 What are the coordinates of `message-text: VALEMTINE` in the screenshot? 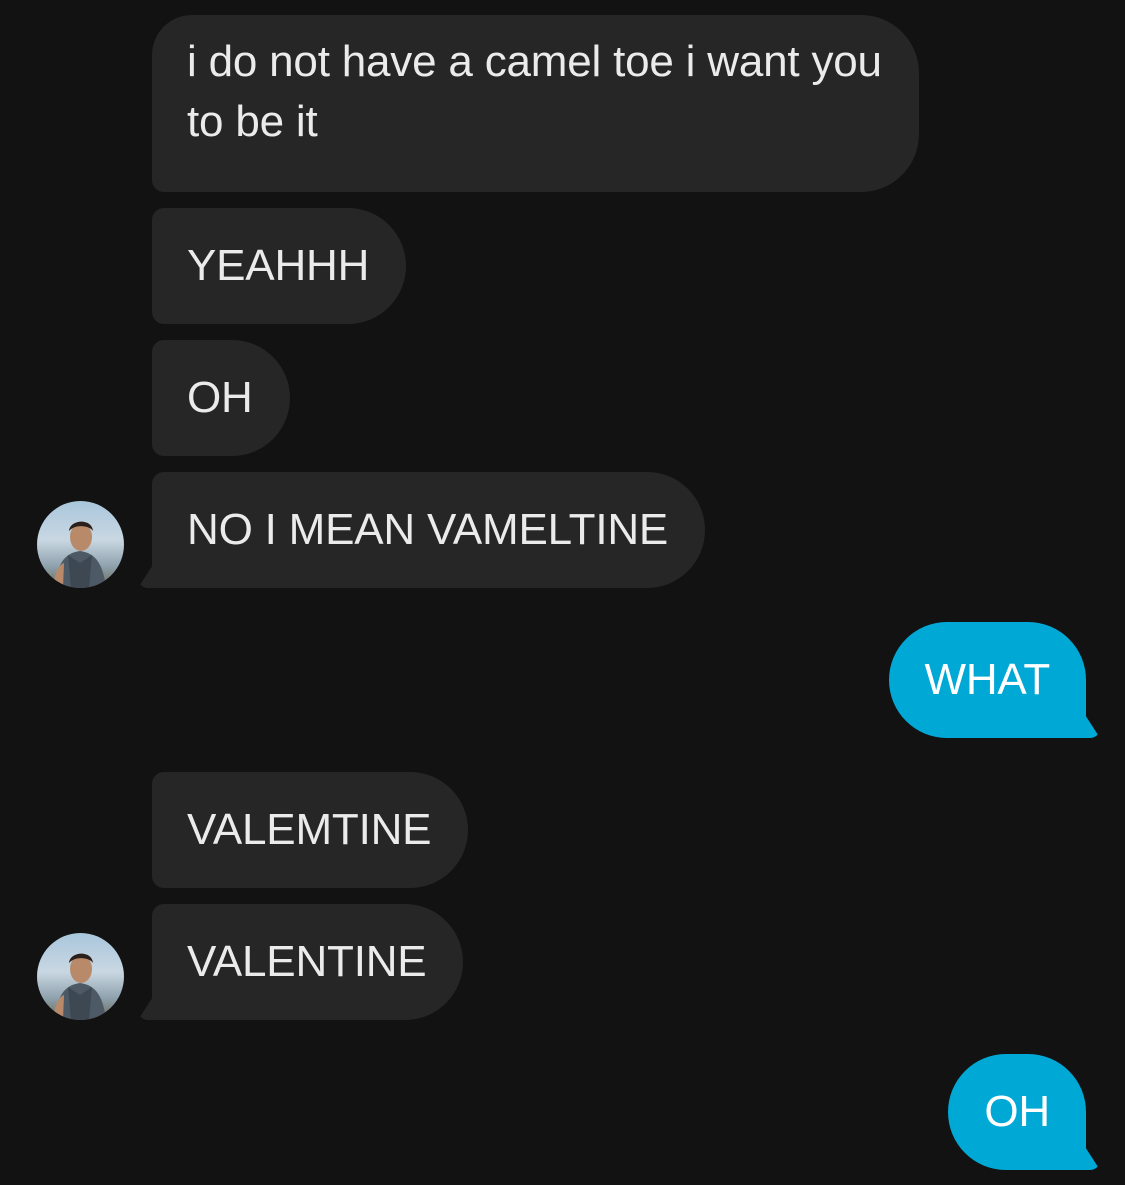 It's located at (309, 829).